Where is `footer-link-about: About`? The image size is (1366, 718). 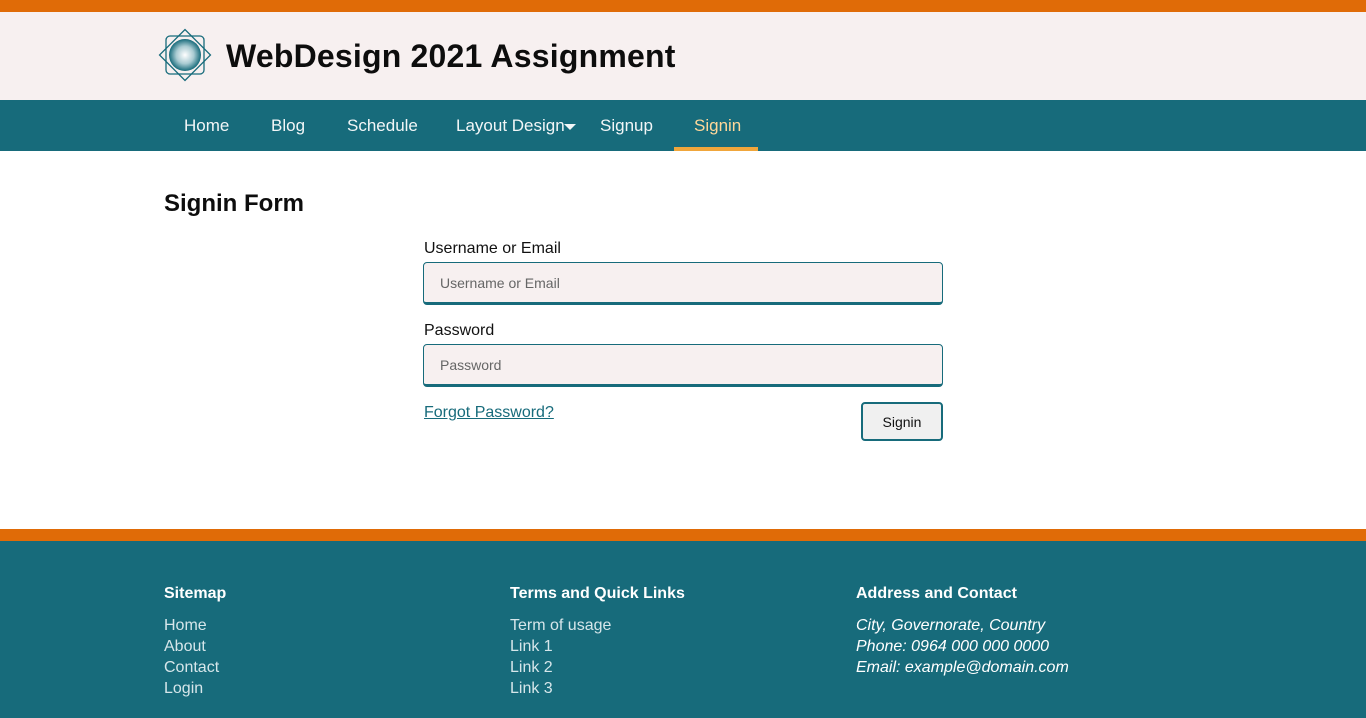
footer-link-about: About is located at coordinates (195, 646).